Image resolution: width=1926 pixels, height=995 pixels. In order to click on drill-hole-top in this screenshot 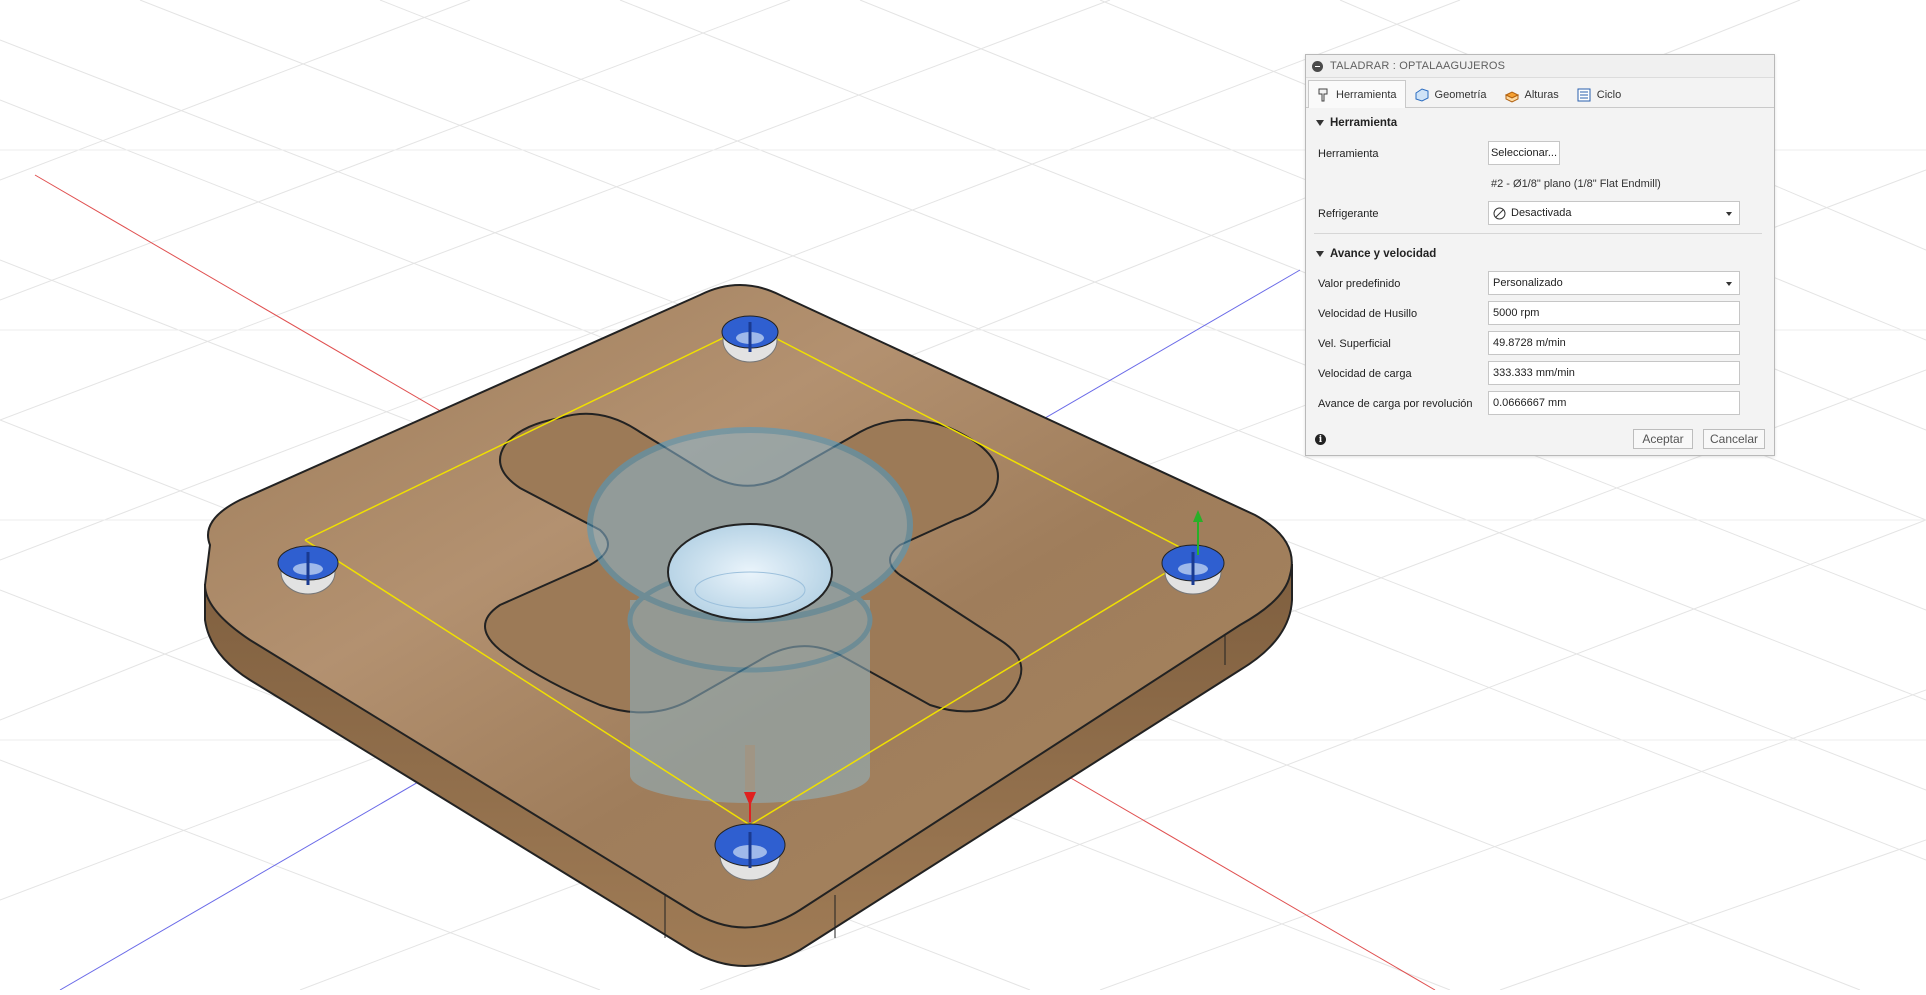, I will do `click(750, 339)`.